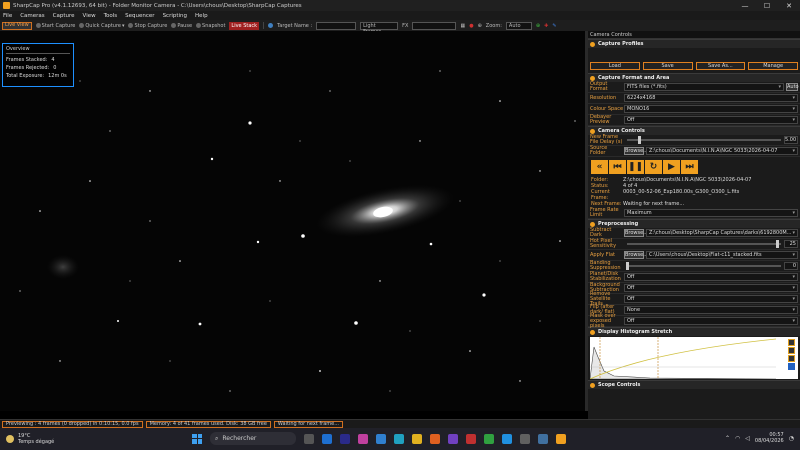 The height and width of the screenshot is (450, 800). What do you see at coordinates (791, 438) in the screenshot?
I see `bell-icon: ◔` at bounding box center [791, 438].